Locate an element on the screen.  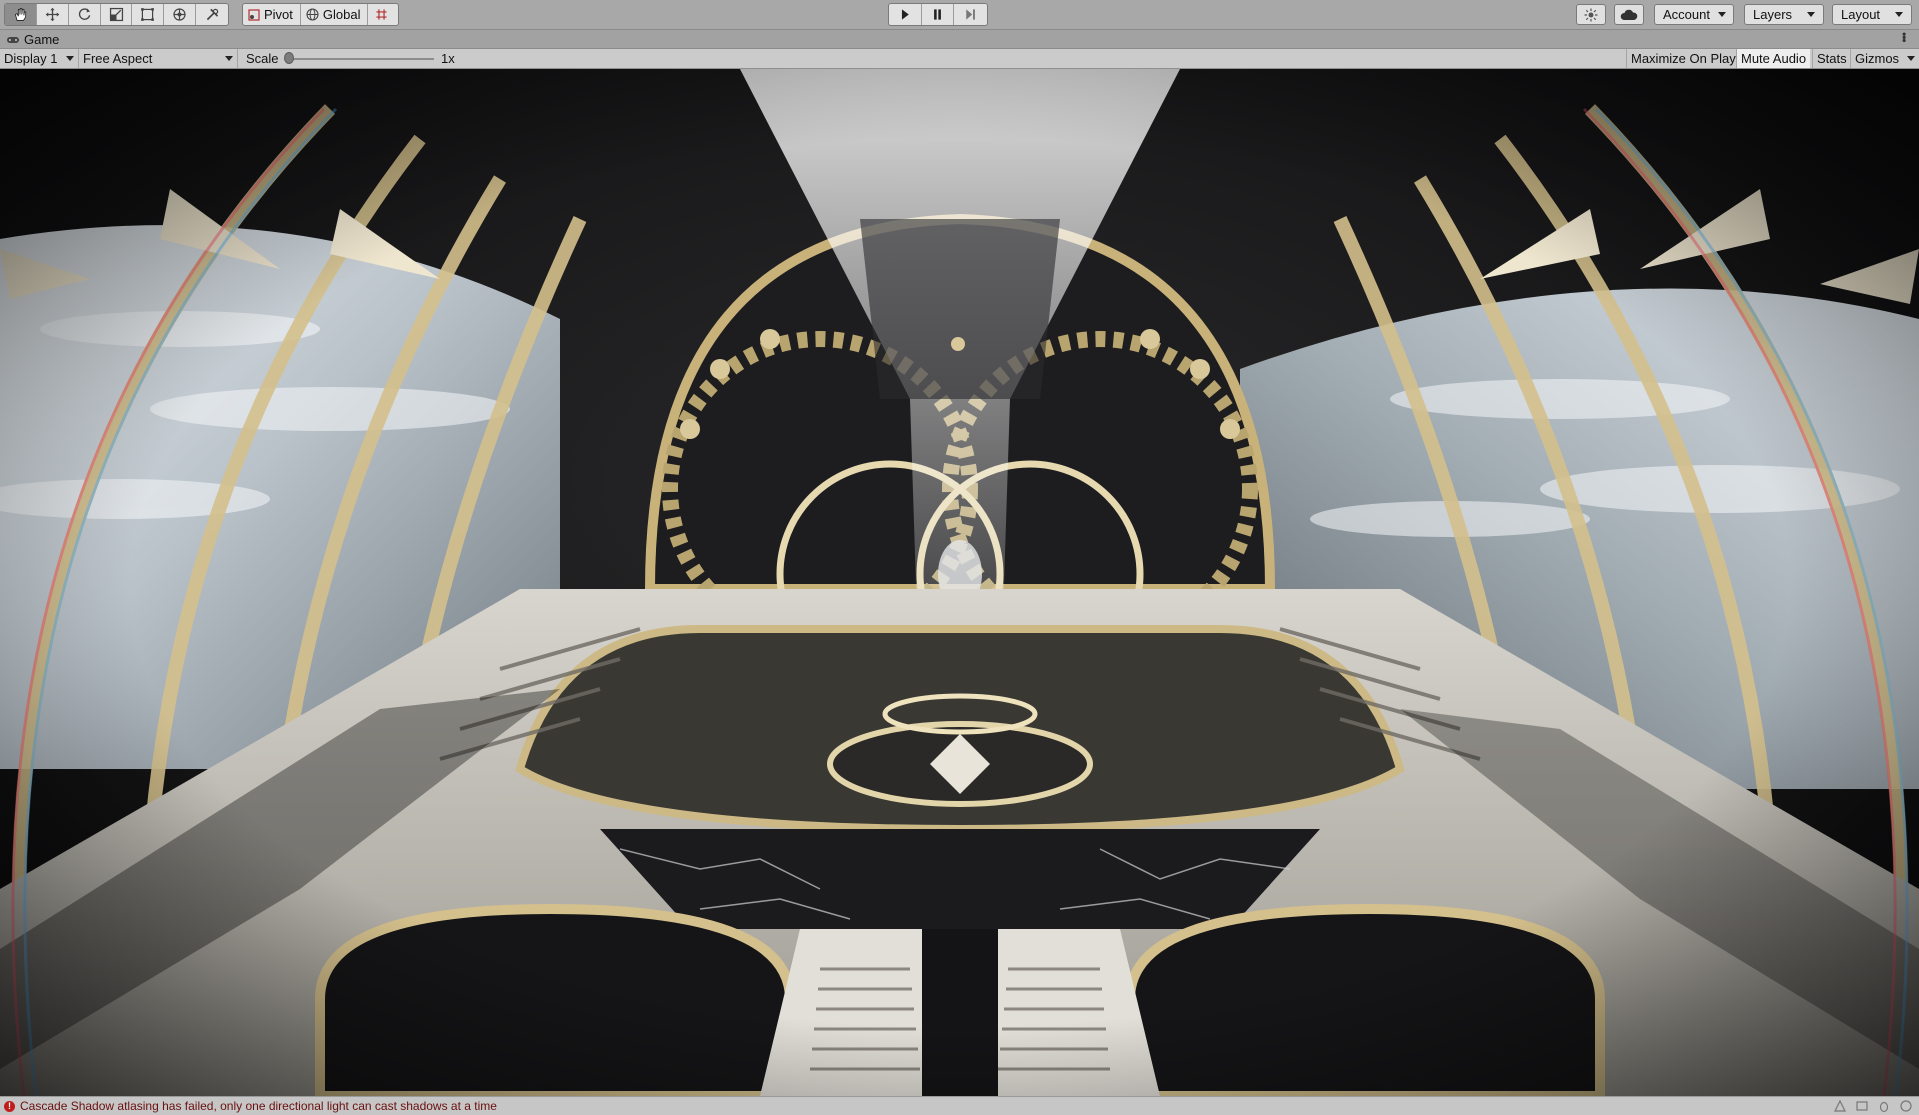
pause-icon is located at coordinates (937, 14).